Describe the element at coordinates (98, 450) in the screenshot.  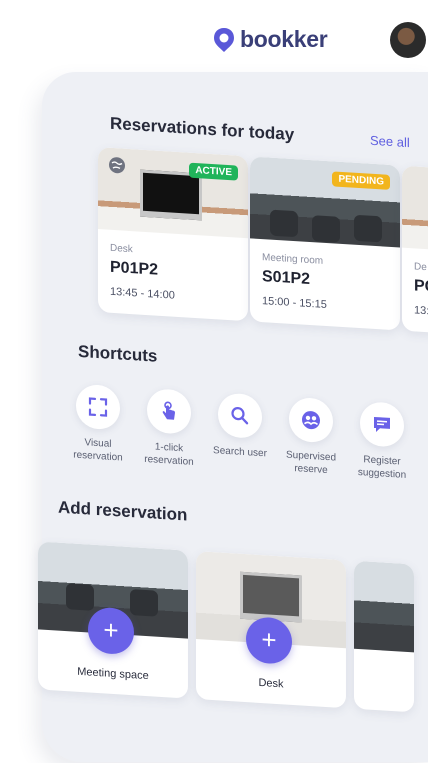
I see `shortcut-label: Visual reservation` at that location.